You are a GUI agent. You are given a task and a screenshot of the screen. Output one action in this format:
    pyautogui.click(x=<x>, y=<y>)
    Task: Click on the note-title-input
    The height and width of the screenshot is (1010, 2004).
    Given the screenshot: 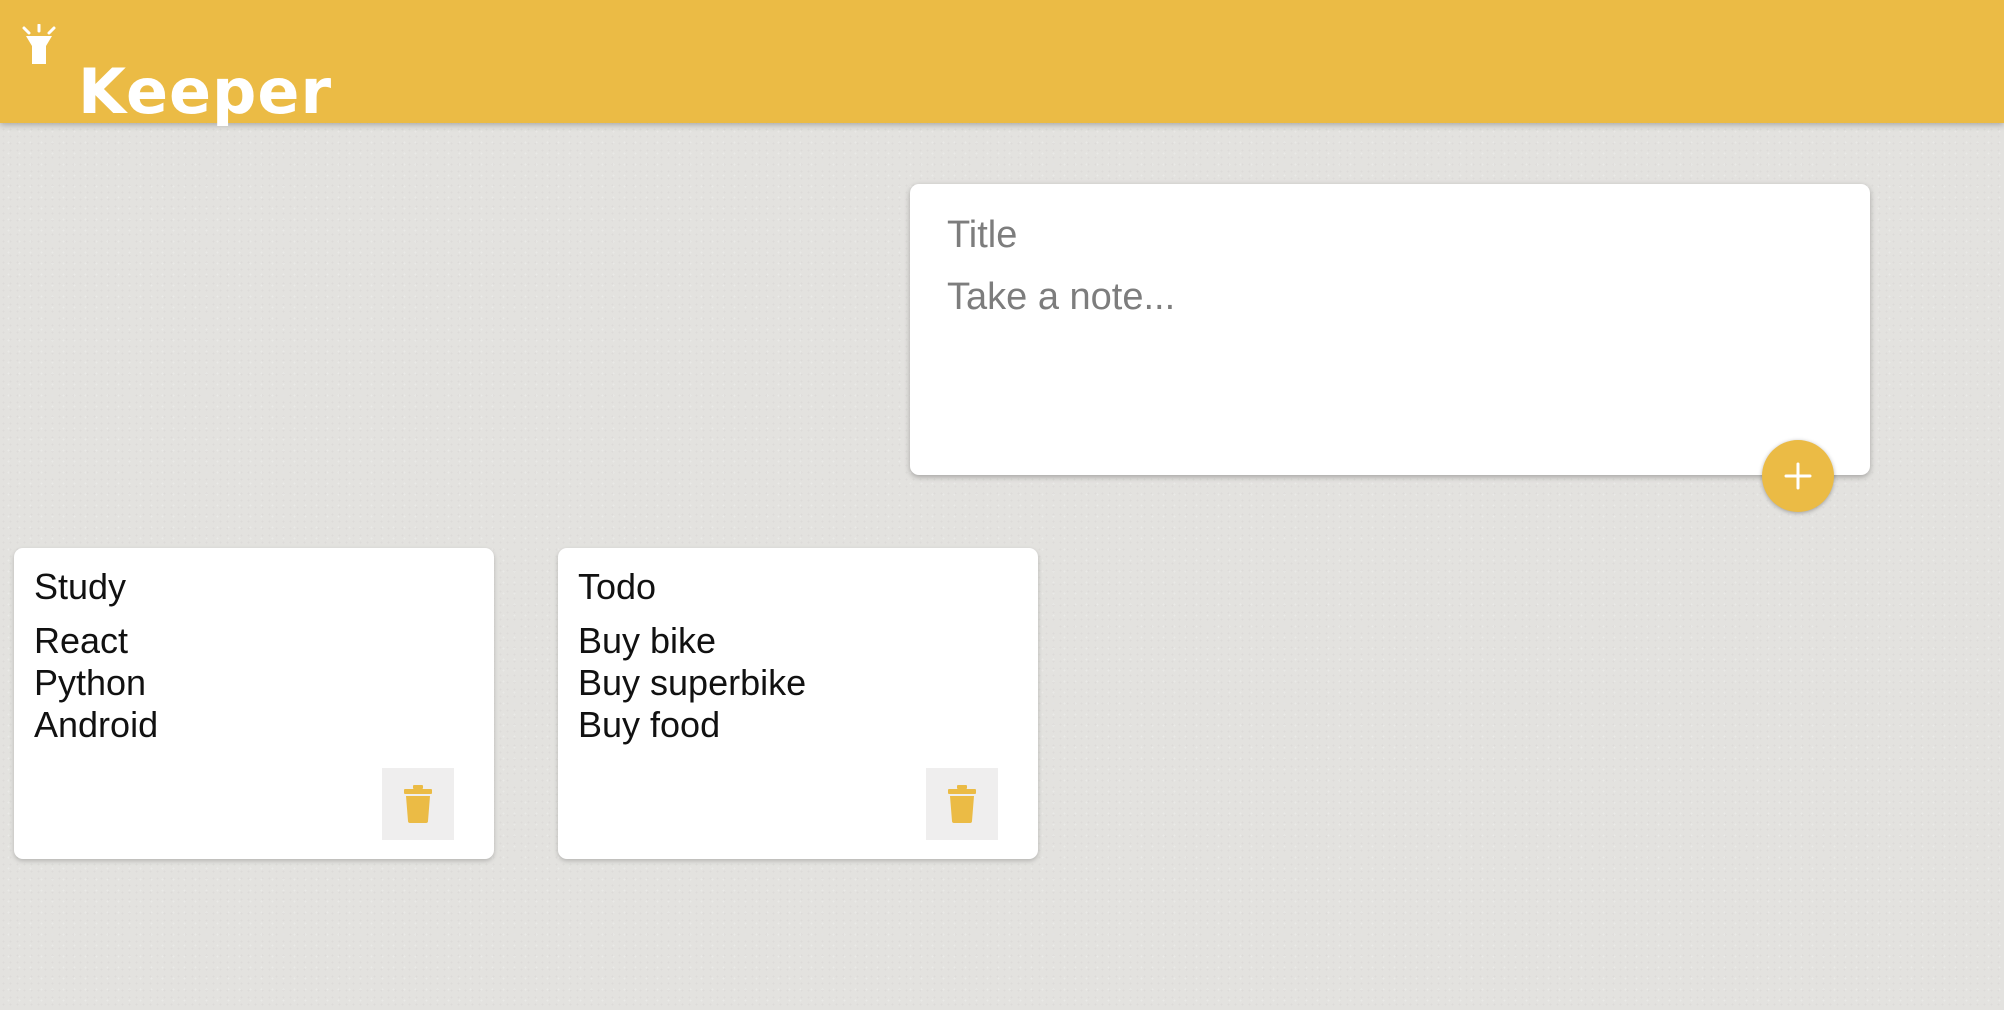 What is the action you would take?
    pyautogui.click(x=1387, y=235)
    